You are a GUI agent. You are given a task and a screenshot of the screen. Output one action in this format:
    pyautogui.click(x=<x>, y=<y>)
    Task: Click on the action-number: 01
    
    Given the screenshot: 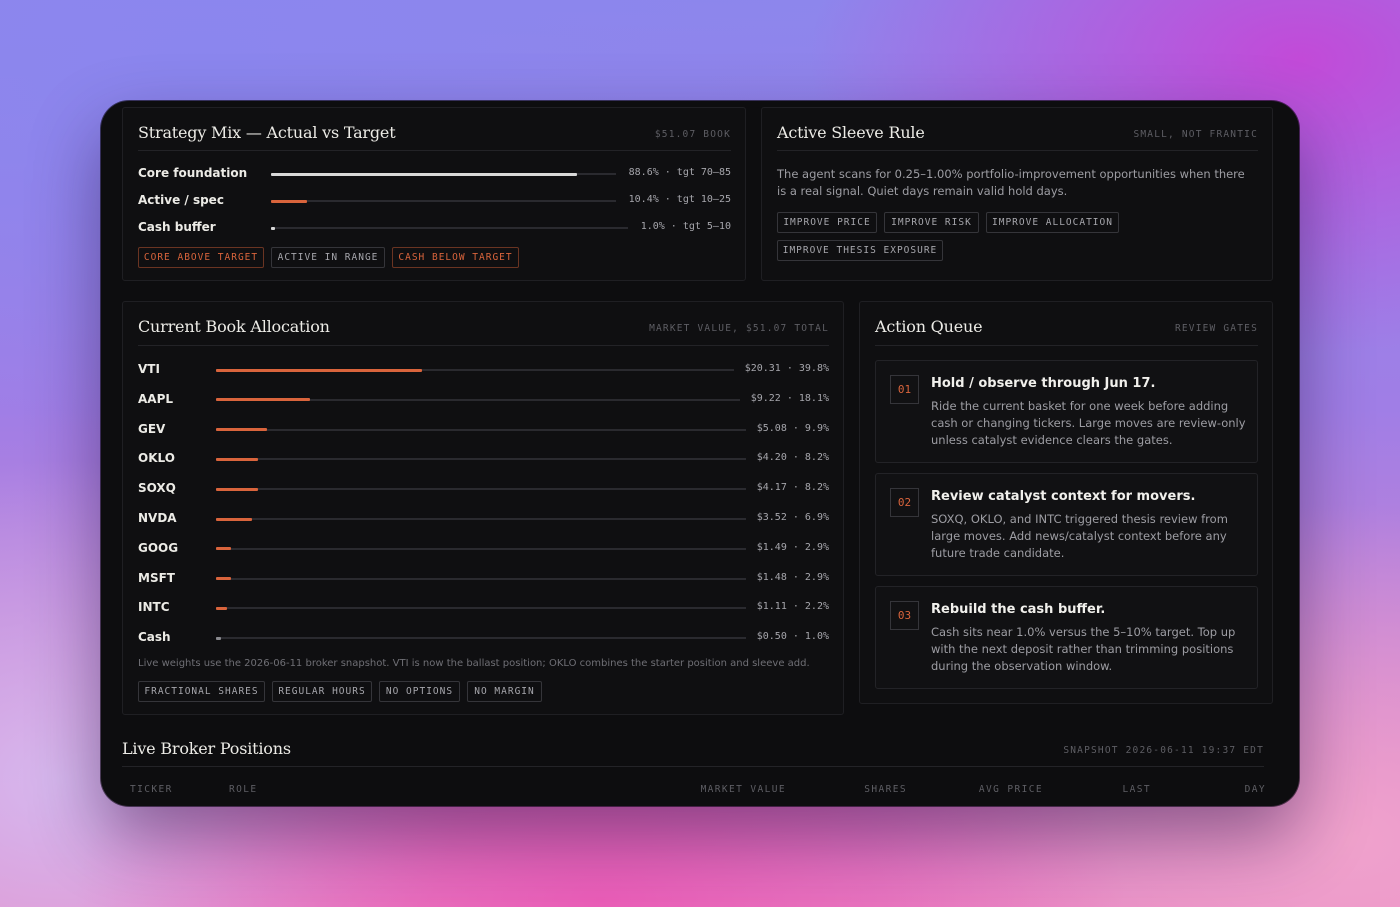 What is the action you would take?
    pyautogui.click(x=904, y=389)
    